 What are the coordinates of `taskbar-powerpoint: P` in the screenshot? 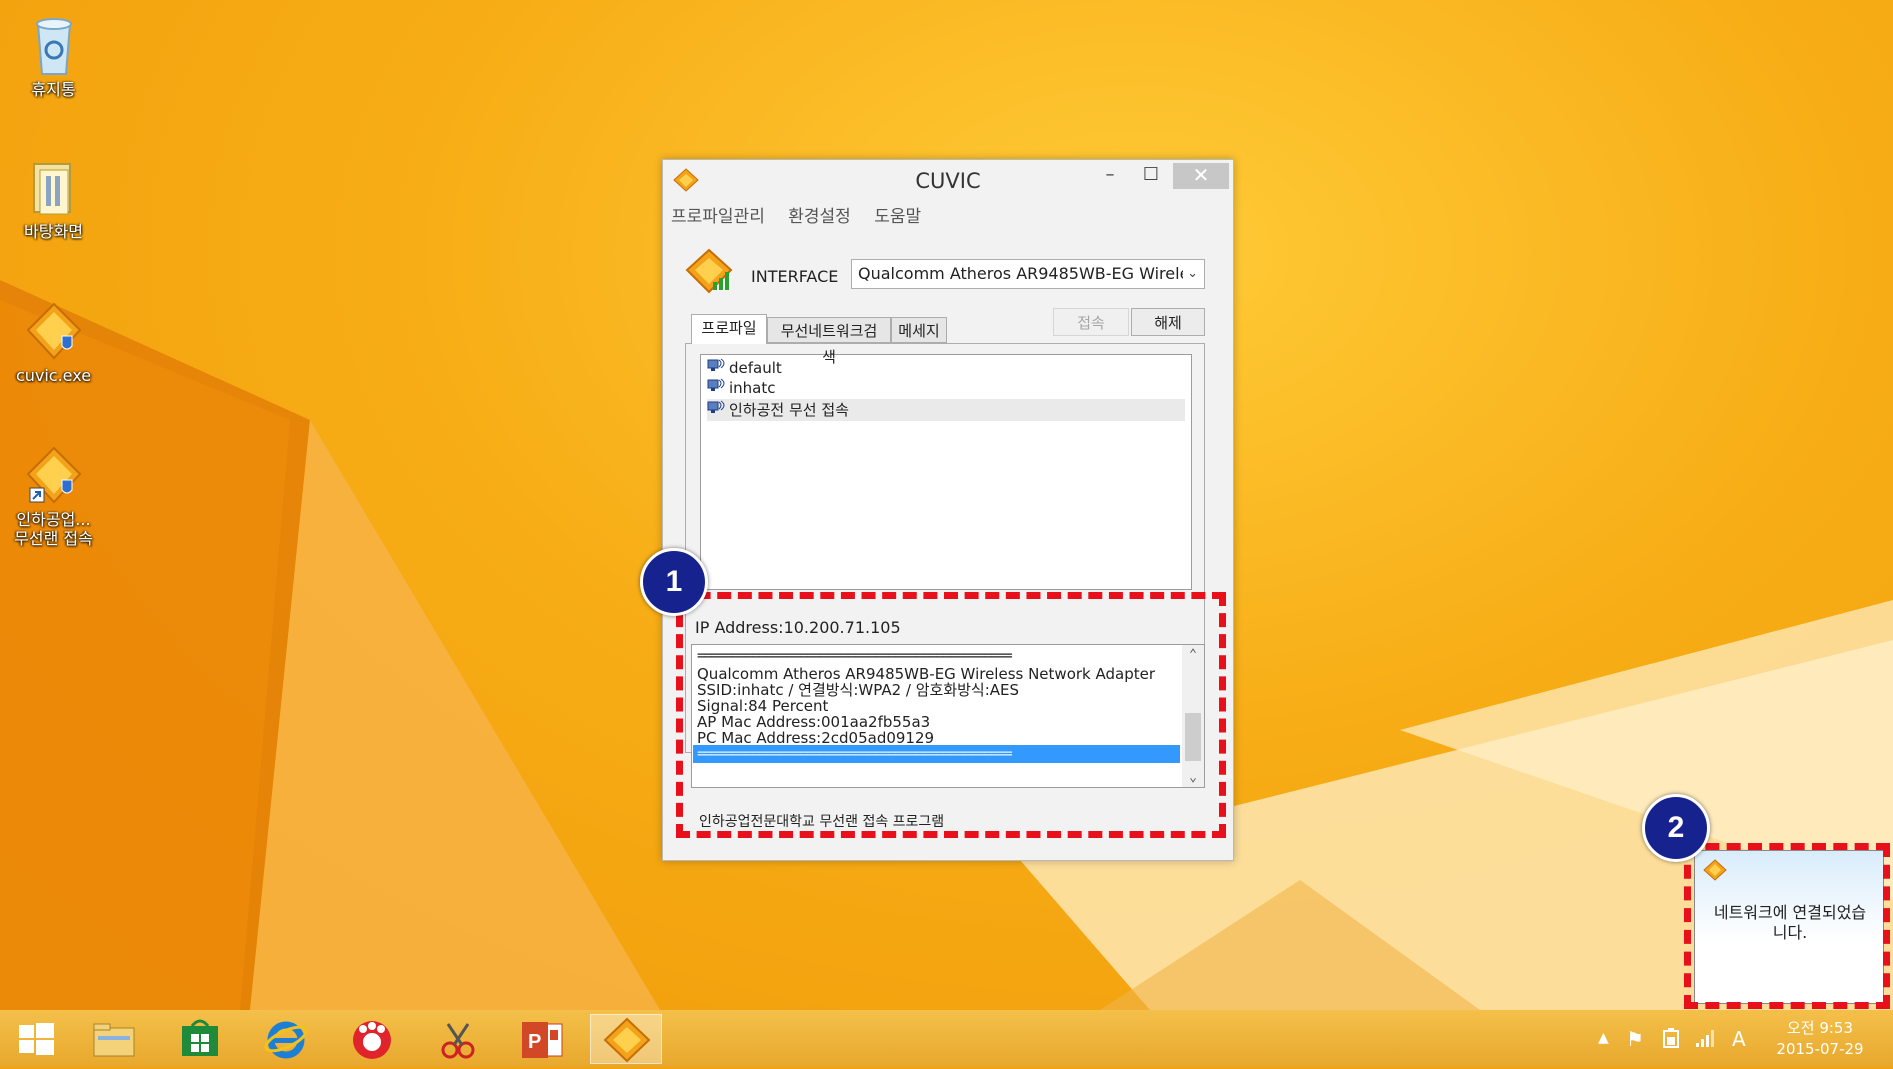 It's located at (542, 1039).